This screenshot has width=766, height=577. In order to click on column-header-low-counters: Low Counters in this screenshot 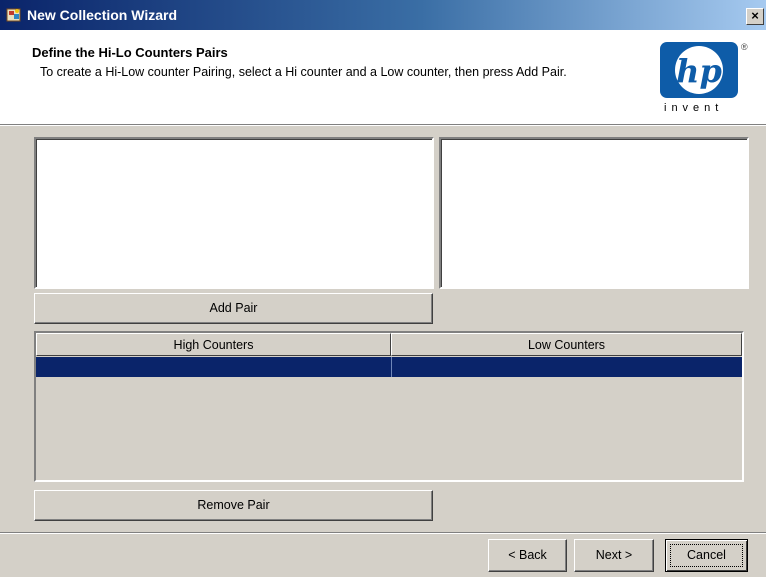, I will do `click(566, 344)`.